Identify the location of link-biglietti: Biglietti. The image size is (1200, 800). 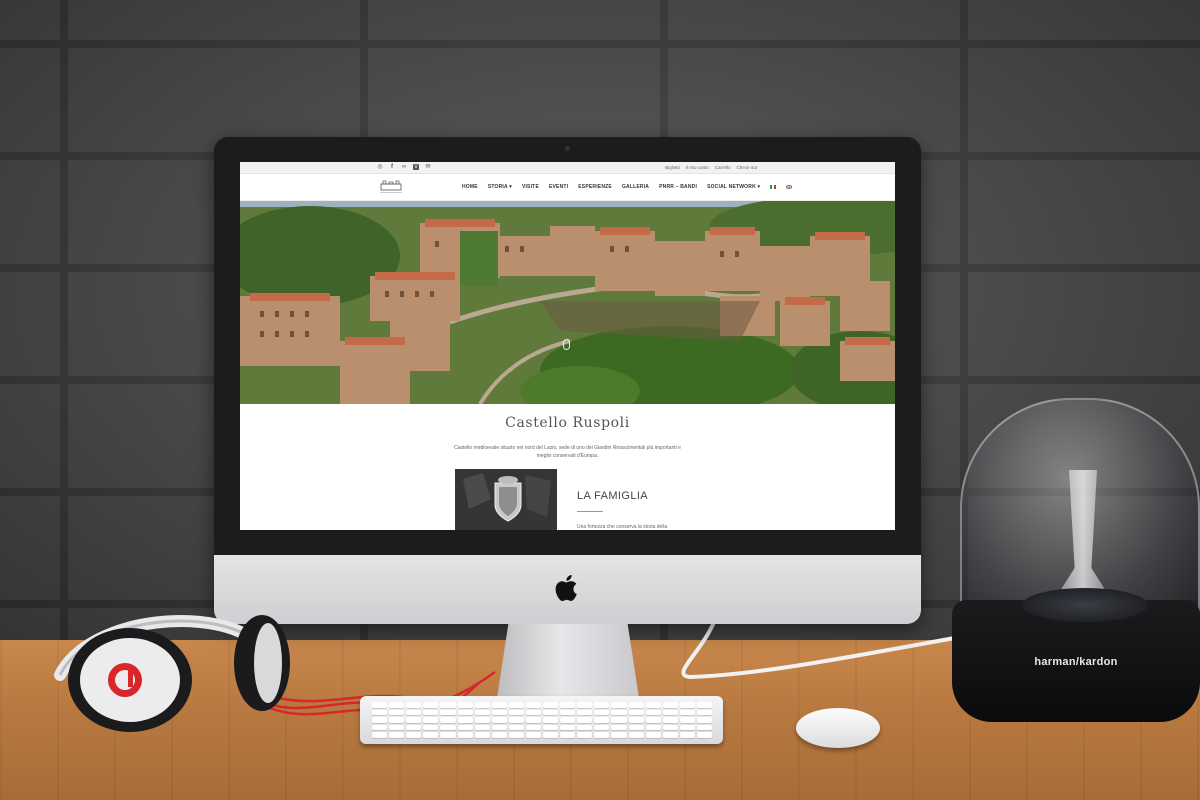
(672, 167).